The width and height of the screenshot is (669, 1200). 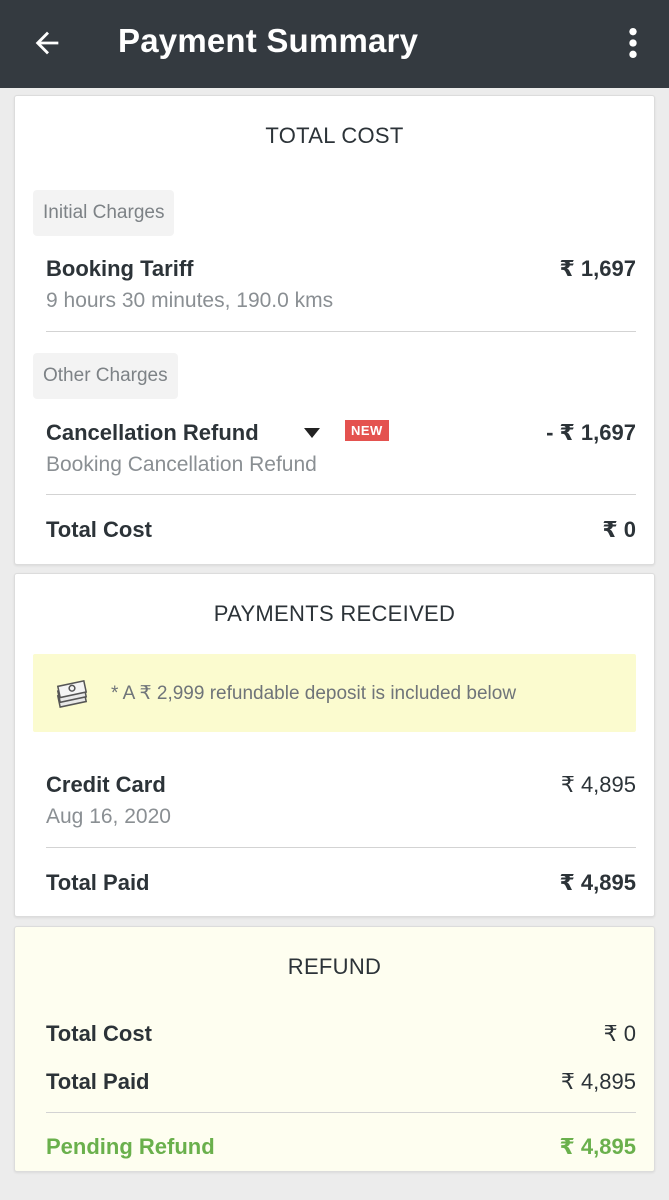 I want to click on credit-card-label: Credit Card, so click(x=106, y=784).